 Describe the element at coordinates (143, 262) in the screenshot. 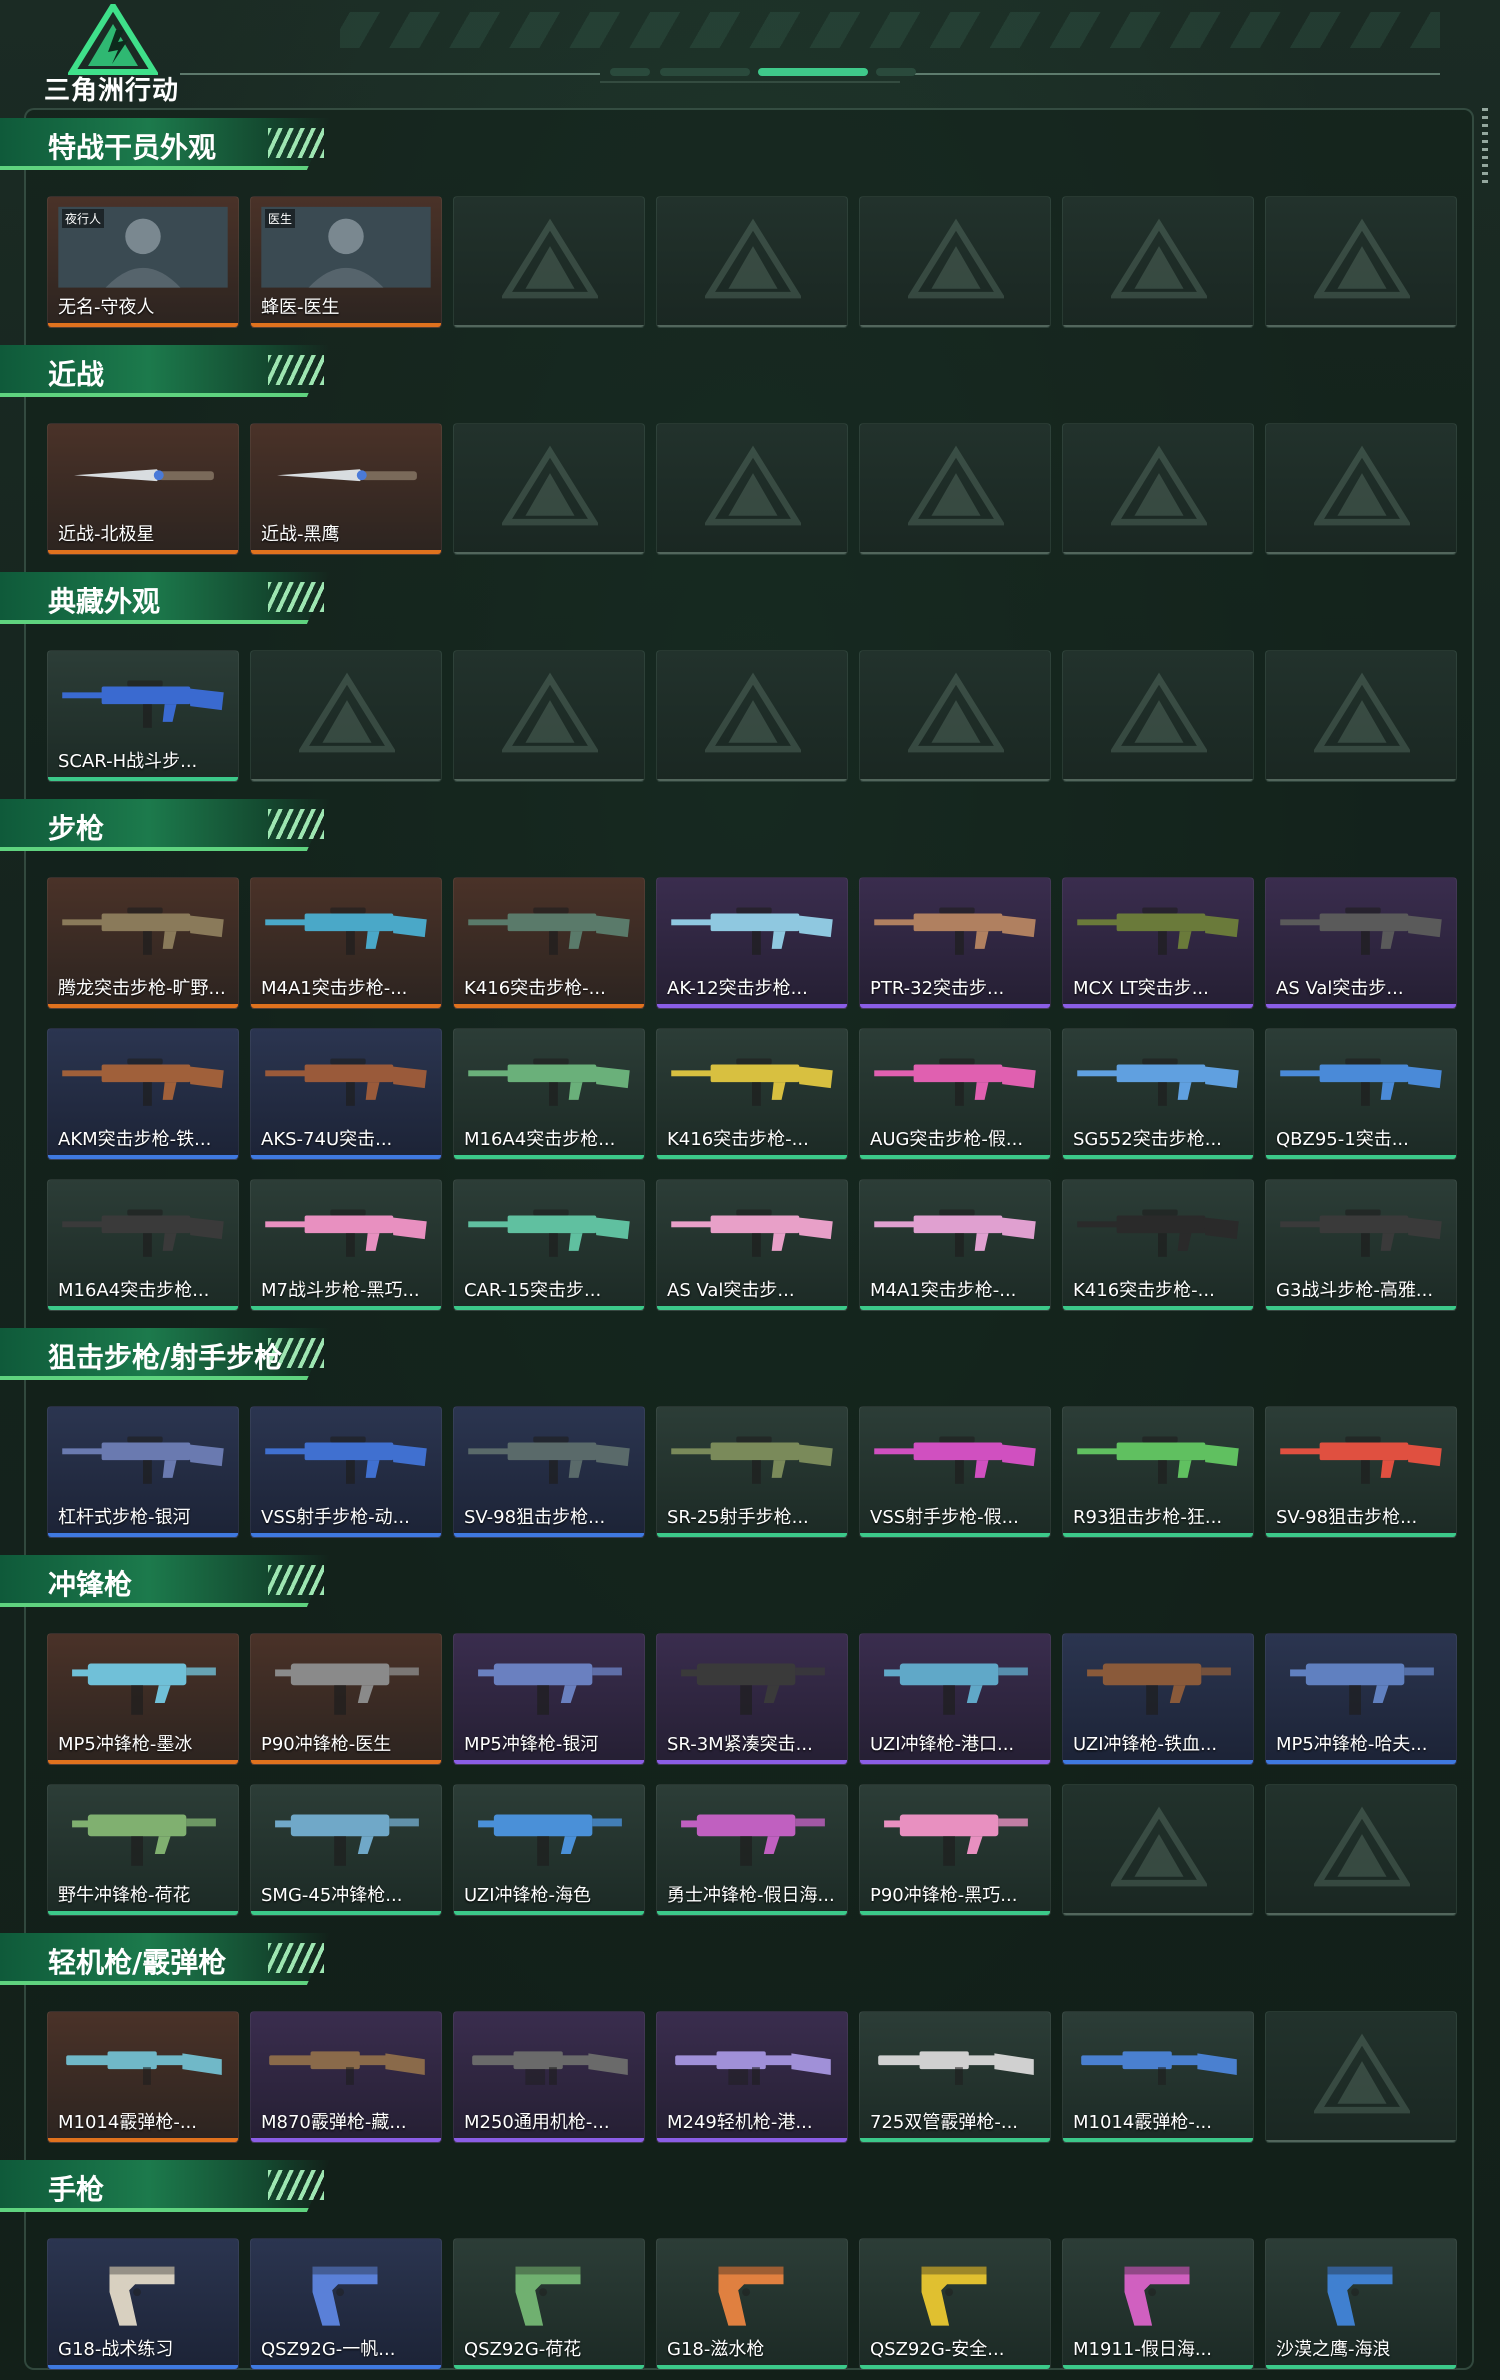

I see `item-card: 夜行人 无名-守夜人` at that location.